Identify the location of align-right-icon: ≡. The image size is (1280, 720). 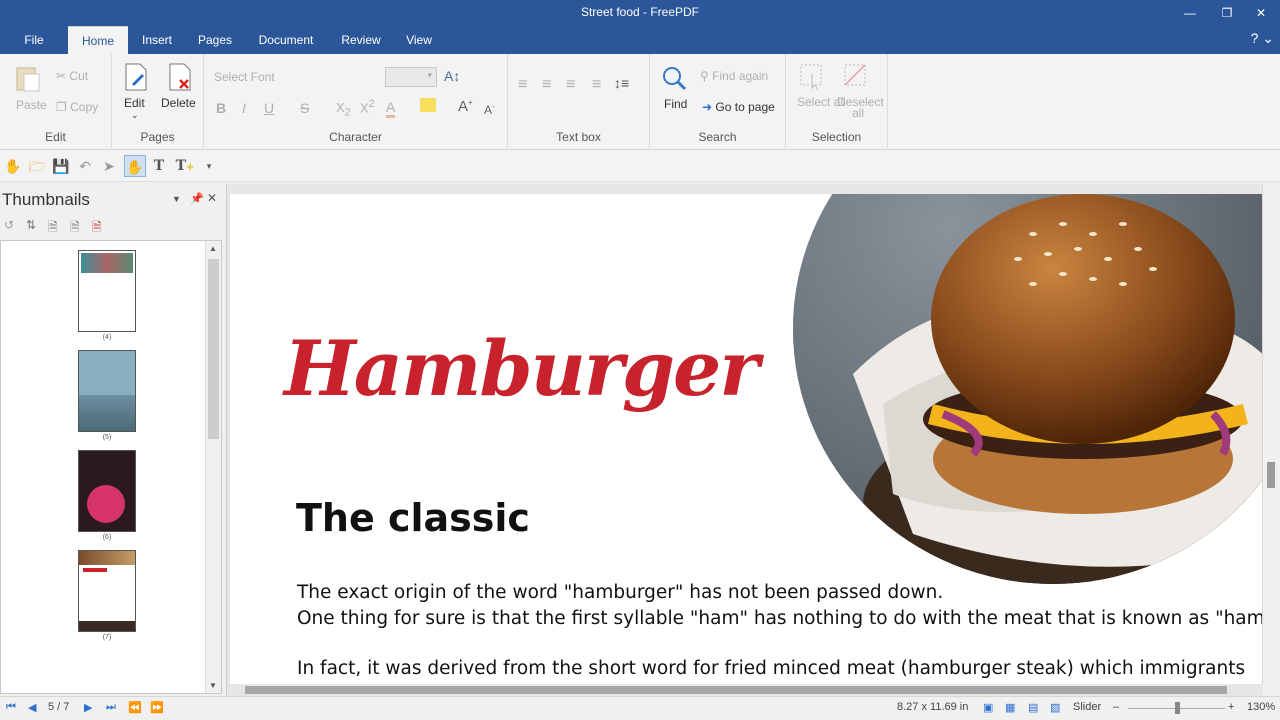
(570, 85).